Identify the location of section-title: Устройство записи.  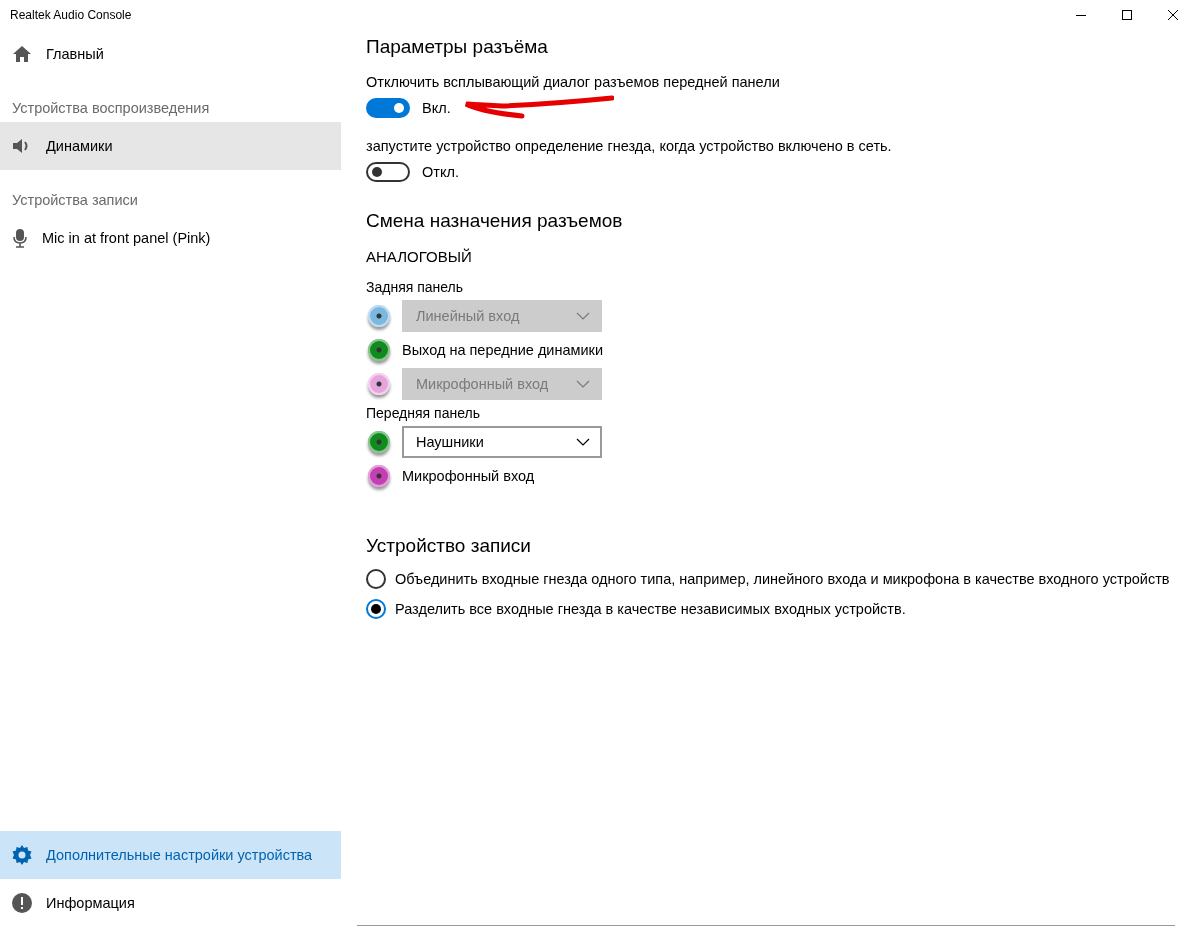
(449, 546).